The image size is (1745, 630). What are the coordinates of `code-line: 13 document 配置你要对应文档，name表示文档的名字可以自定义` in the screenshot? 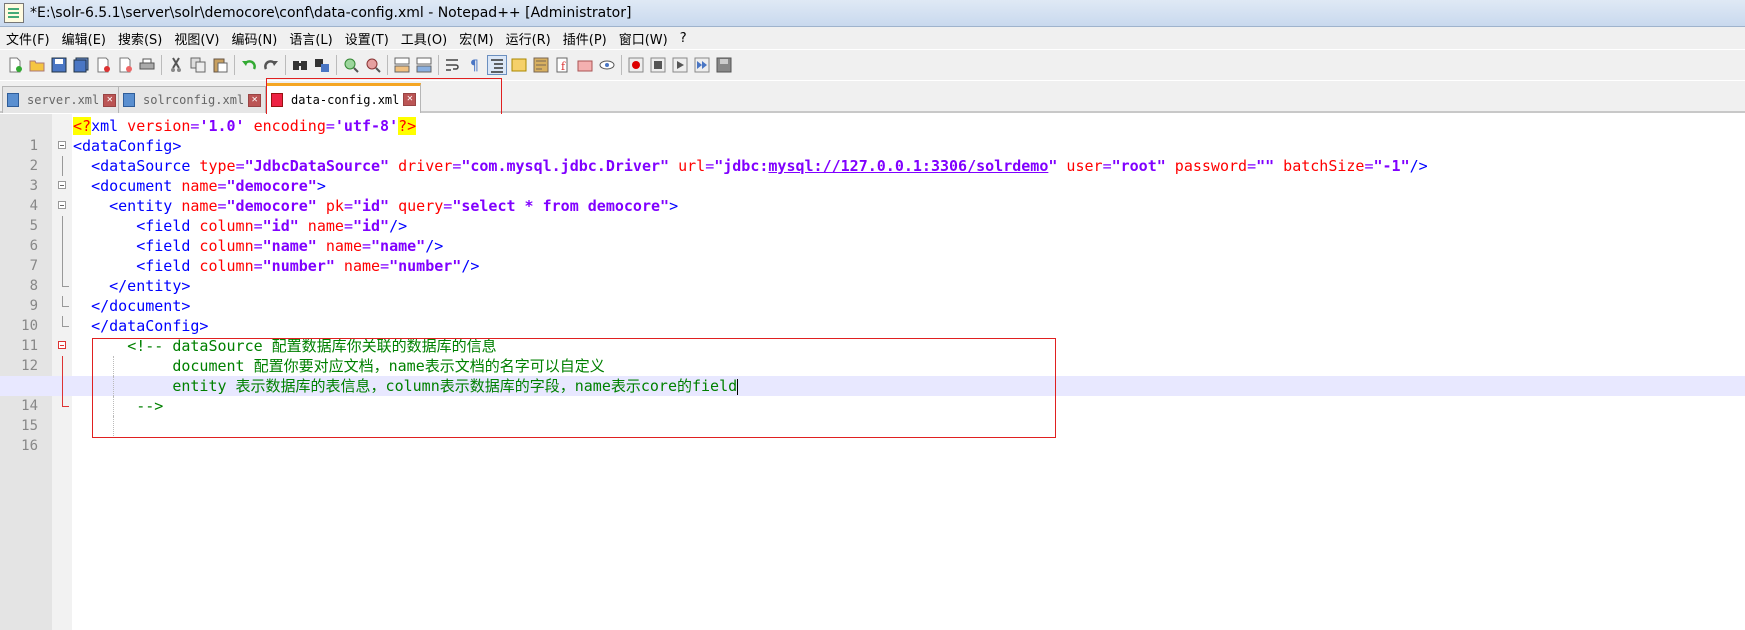 It's located at (872, 375).